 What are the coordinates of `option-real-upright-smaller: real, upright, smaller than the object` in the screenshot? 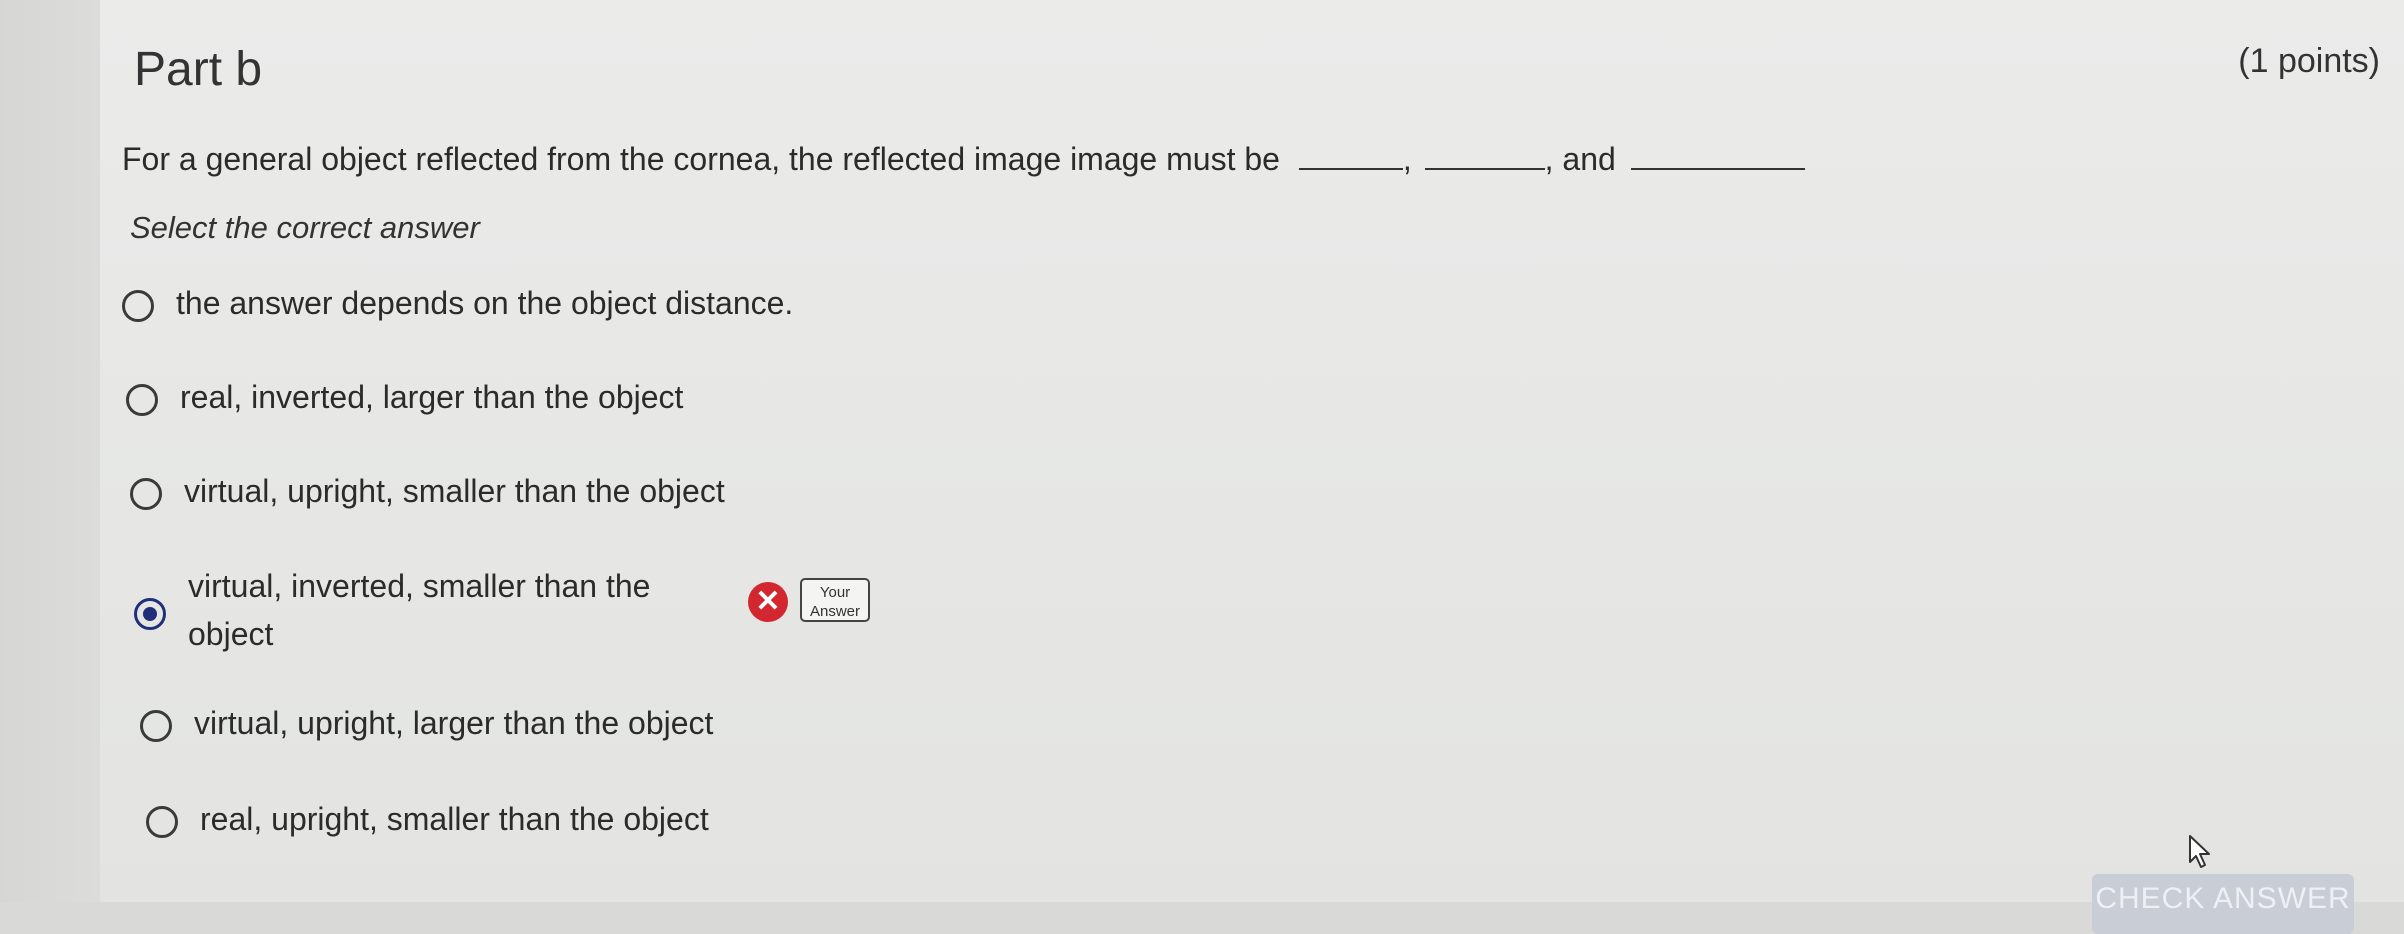 It's located at (427, 822).